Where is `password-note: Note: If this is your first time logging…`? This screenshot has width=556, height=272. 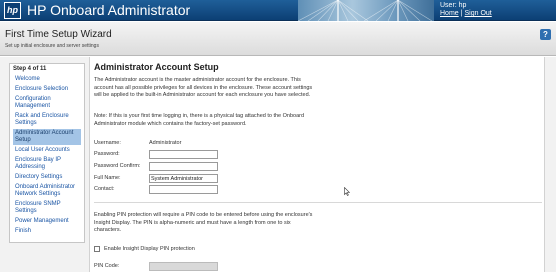
password-note: Note: If this is your first time logging… is located at coordinates (199, 120).